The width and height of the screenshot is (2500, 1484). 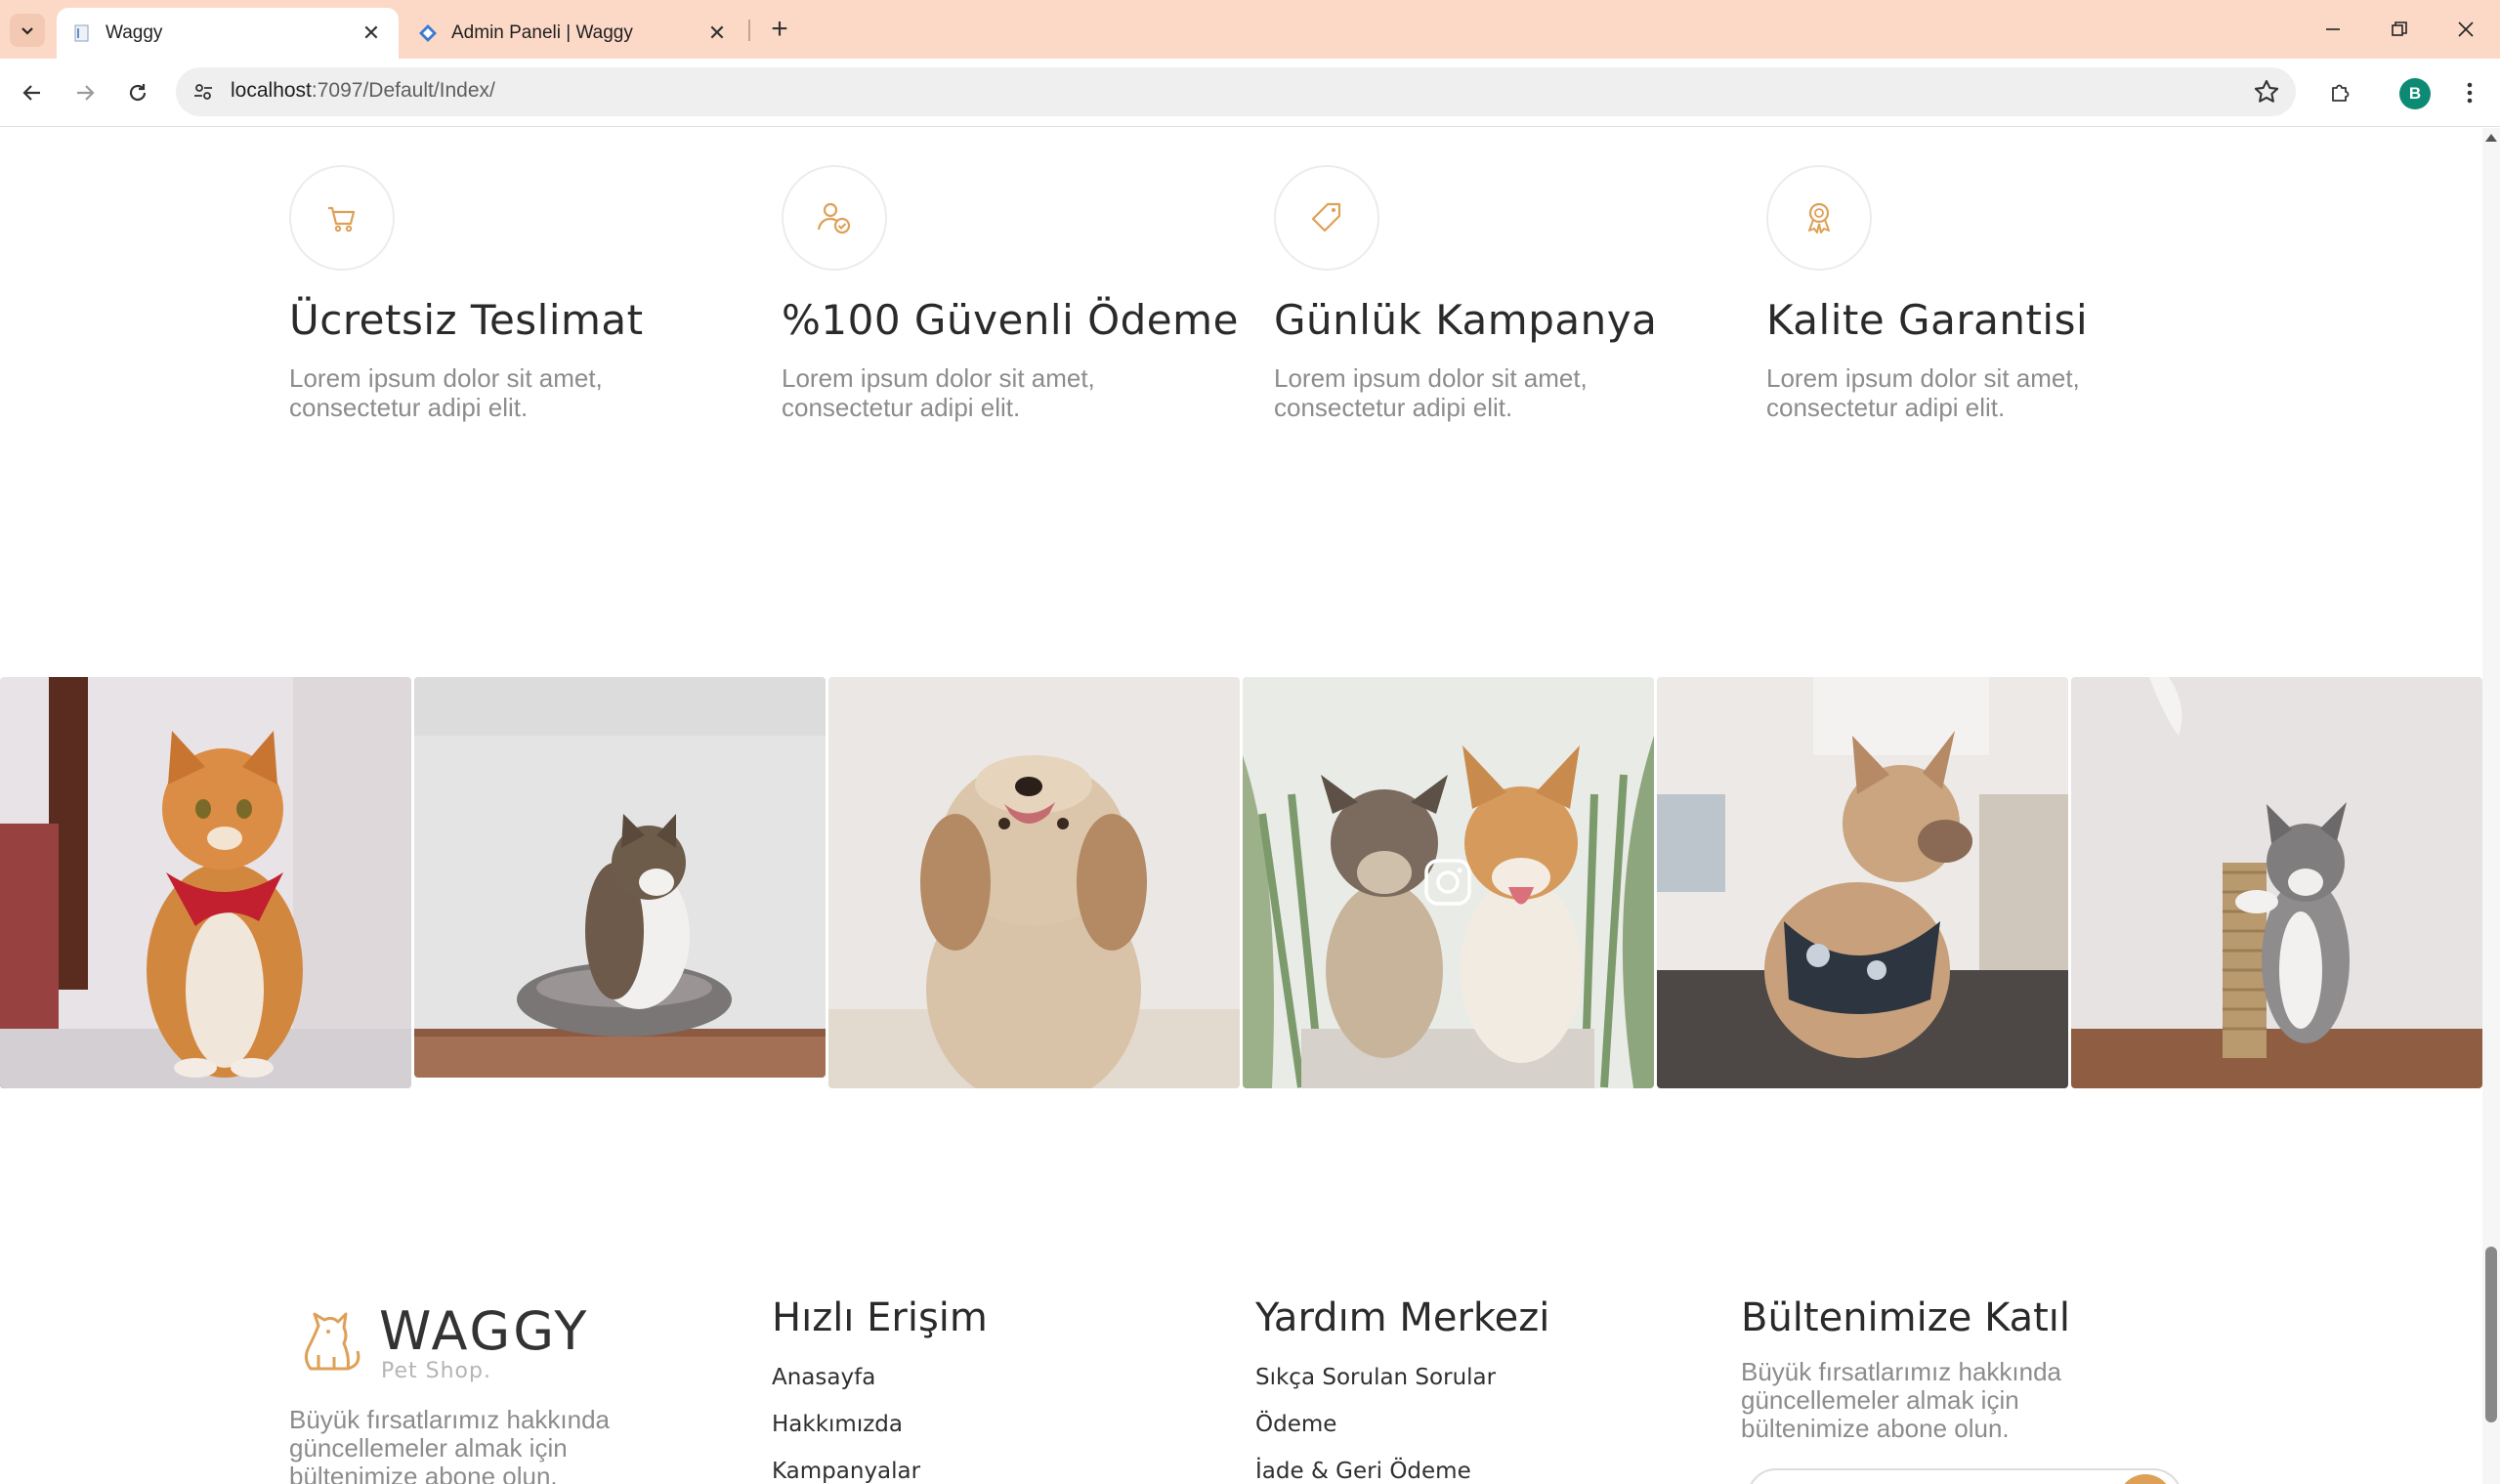 What do you see at coordinates (880, 1317) in the screenshot?
I see `footer-section-title: Hızlı Erişim` at bounding box center [880, 1317].